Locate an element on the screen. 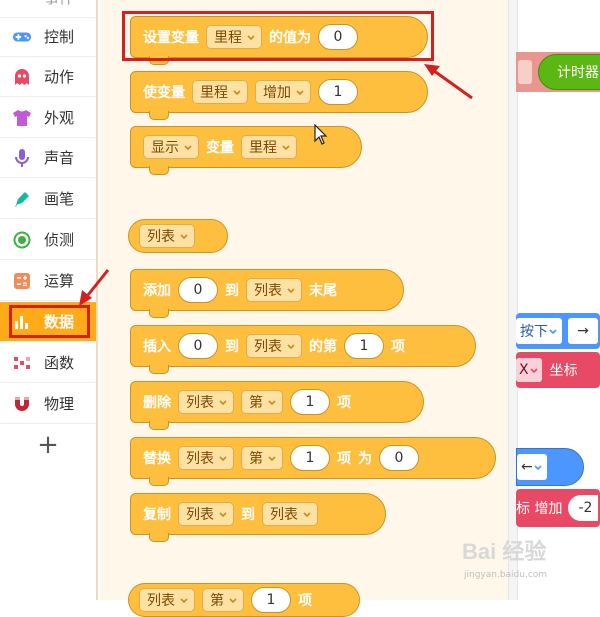  calculator-icon is located at coordinates (22, 281).